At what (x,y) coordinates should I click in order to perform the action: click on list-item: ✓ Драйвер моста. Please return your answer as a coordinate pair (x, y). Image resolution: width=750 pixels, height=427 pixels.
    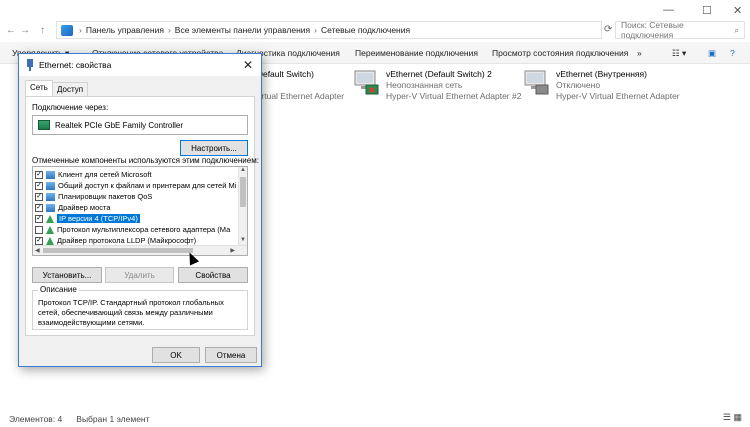
    Looking at the image, I should click on (137, 207).